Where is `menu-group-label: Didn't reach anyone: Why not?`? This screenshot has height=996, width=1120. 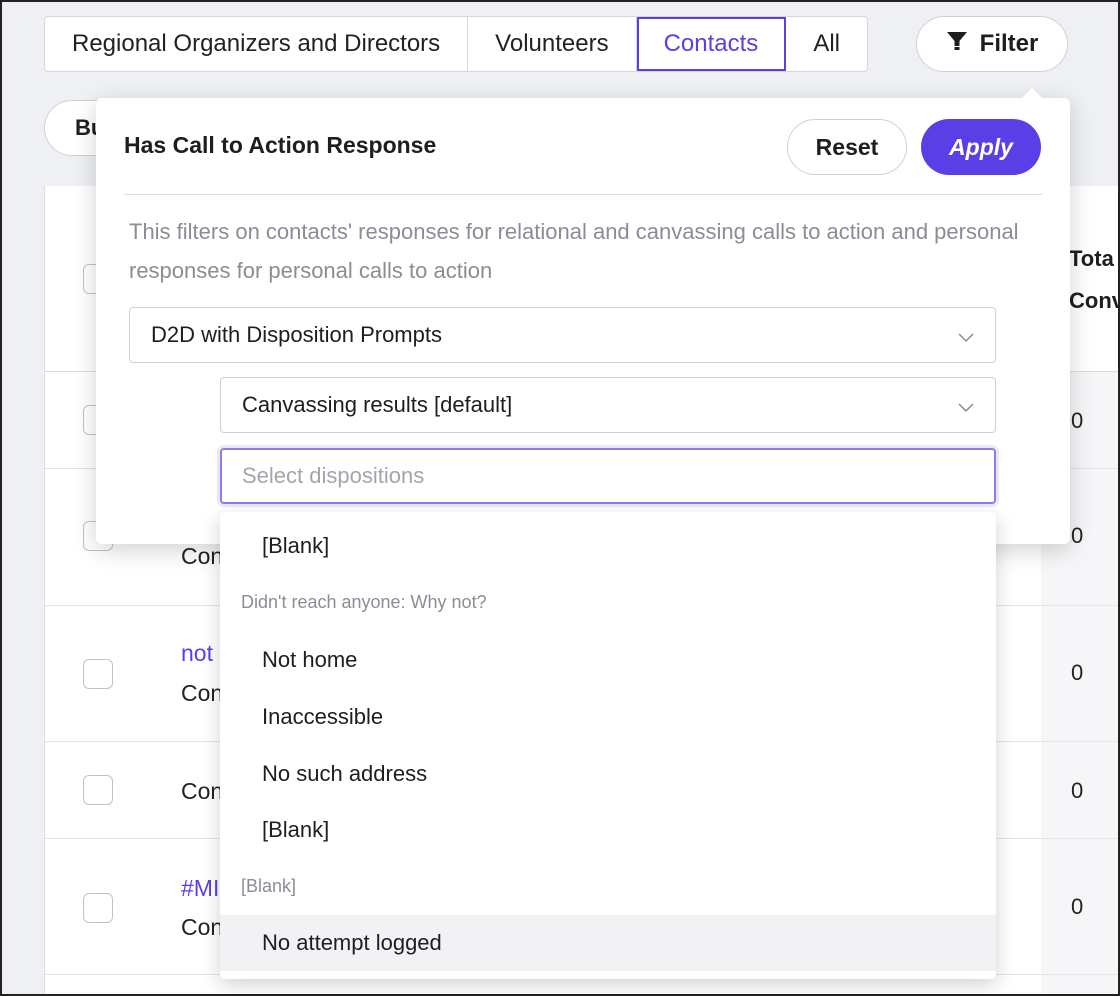
menu-group-label: Didn't reach anyone: Why not? is located at coordinates (364, 602).